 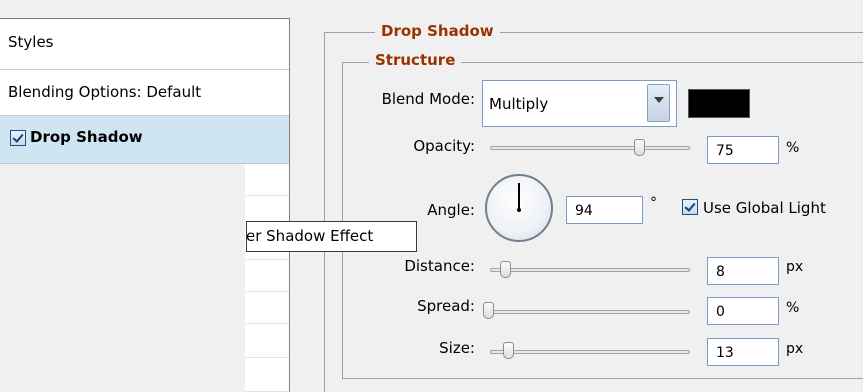 I want to click on angle-unit: °, so click(x=653, y=203).